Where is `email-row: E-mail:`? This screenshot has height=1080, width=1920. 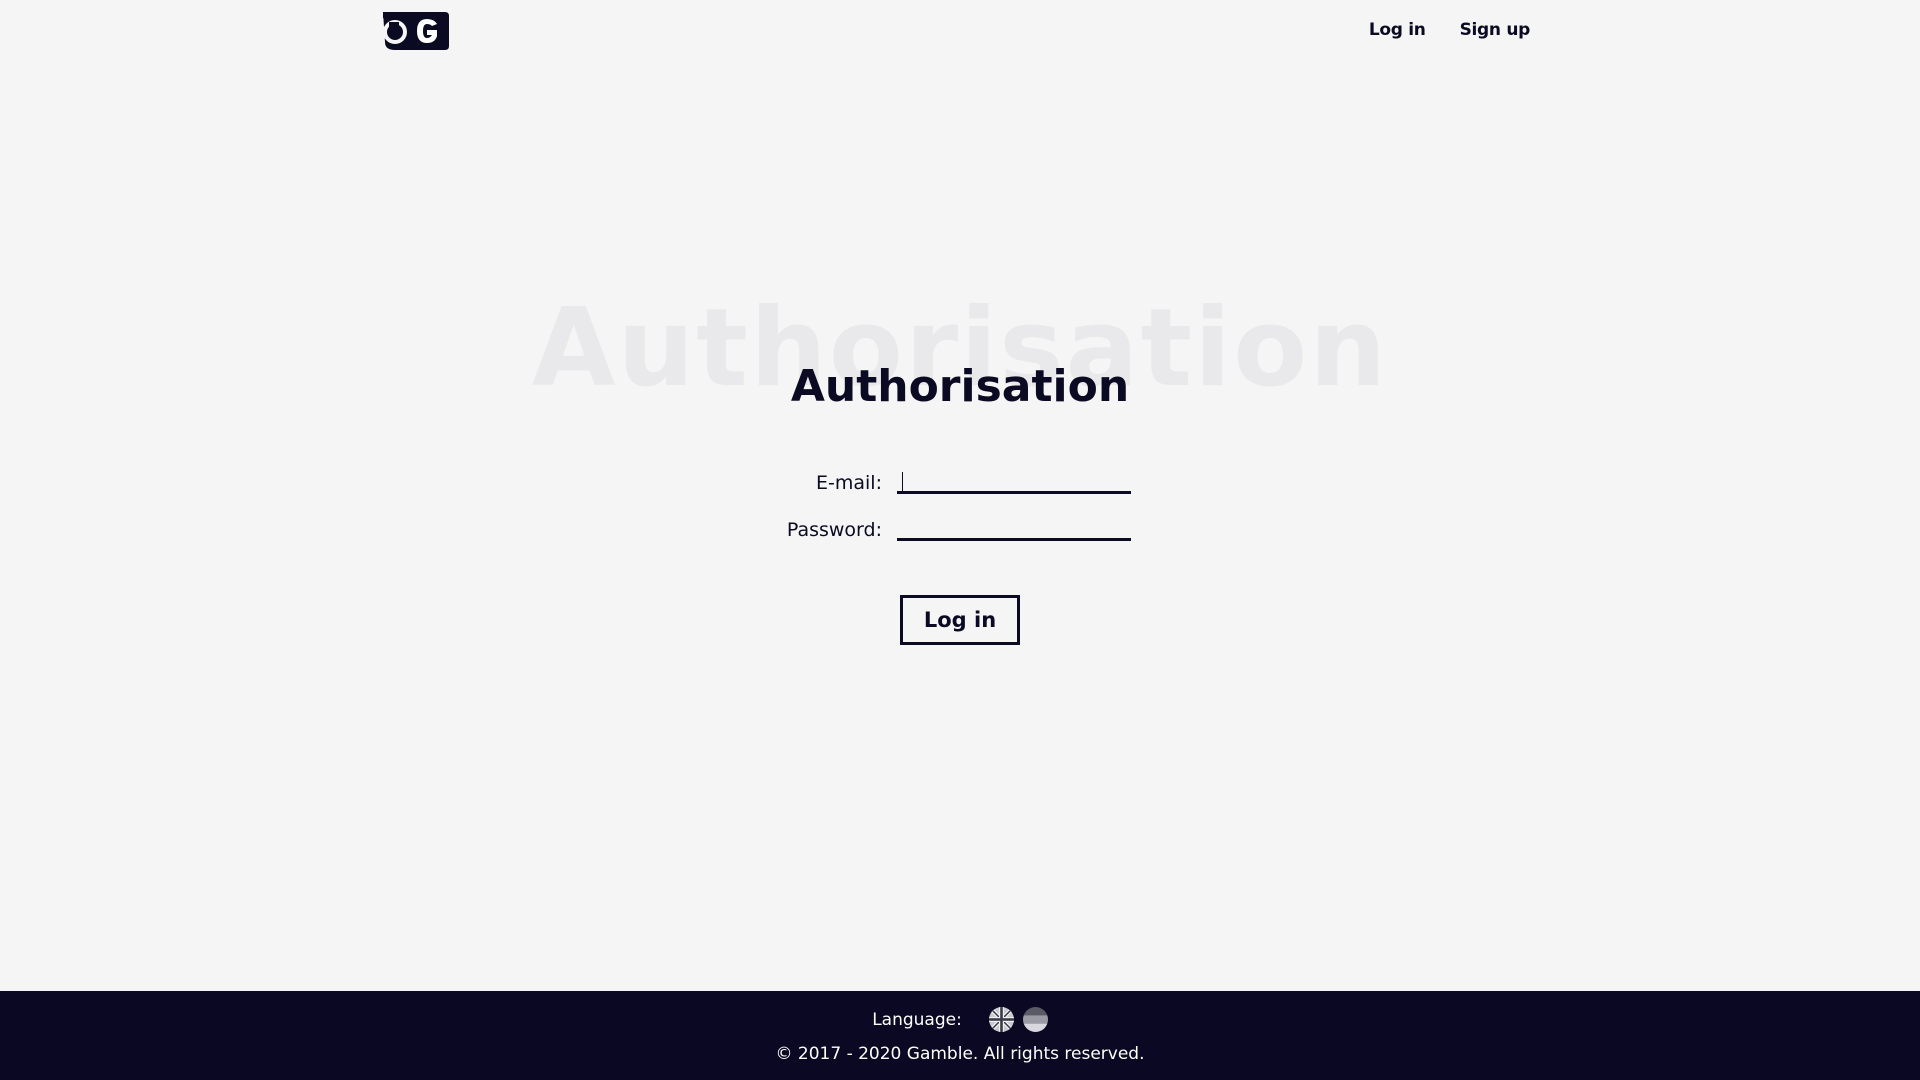
email-row: E-mail: is located at coordinates (960, 485).